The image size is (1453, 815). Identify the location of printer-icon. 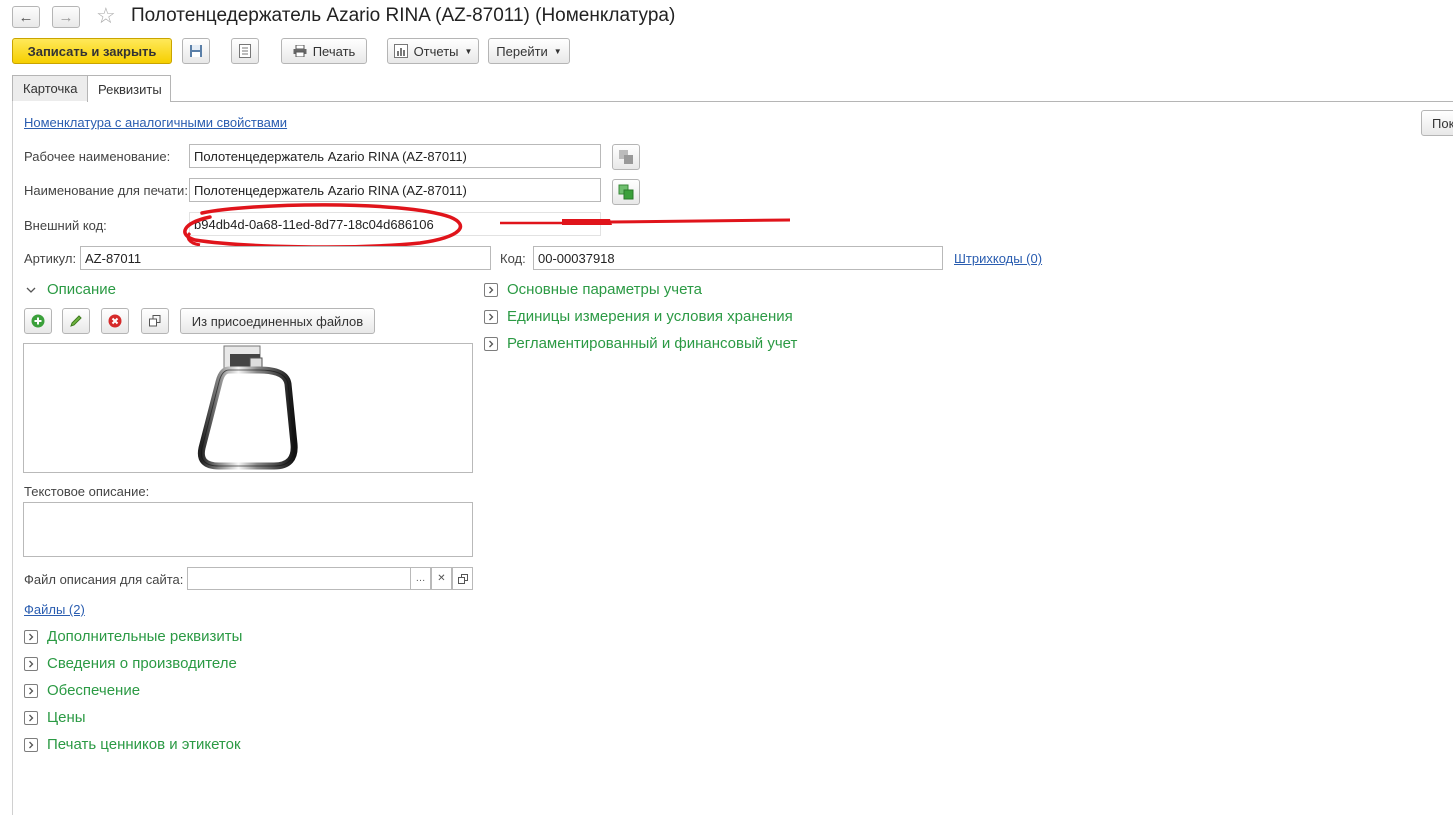
(300, 51).